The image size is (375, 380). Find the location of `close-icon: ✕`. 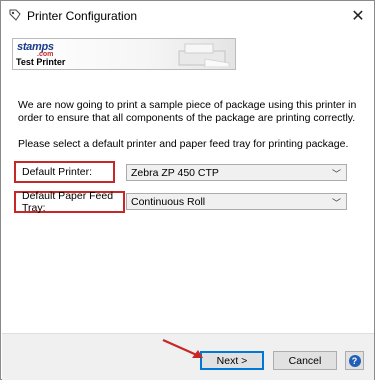

close-icon: ✕ is located at coordinates (358, 16).